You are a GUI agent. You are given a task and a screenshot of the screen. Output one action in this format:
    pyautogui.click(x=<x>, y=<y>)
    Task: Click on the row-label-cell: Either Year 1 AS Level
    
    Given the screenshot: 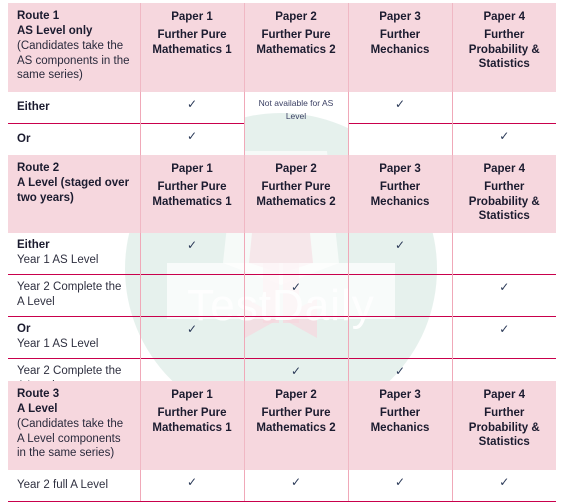 What is the action you would take?
    pyautogui.click(x=74, y=253)
    